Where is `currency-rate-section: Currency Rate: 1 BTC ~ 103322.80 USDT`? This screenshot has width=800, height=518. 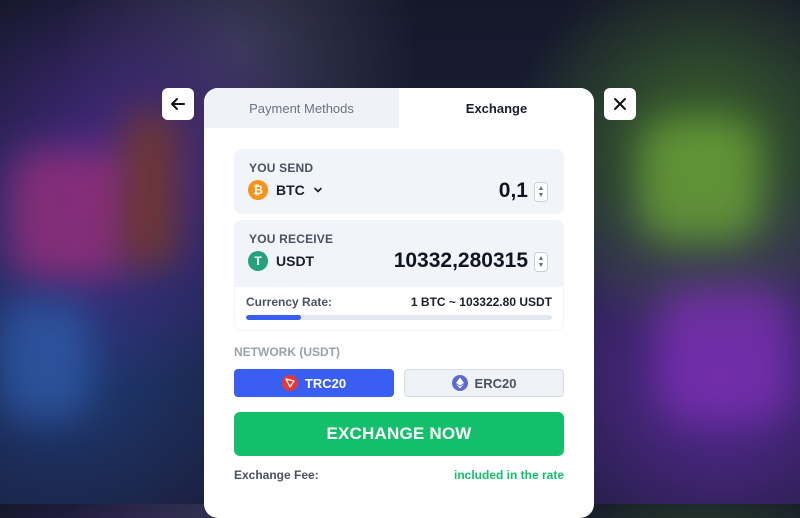
currency-rate-section: Currency Rate: 1 BTC ~ 103322.80 USDT is located at coordinates (399, 308).